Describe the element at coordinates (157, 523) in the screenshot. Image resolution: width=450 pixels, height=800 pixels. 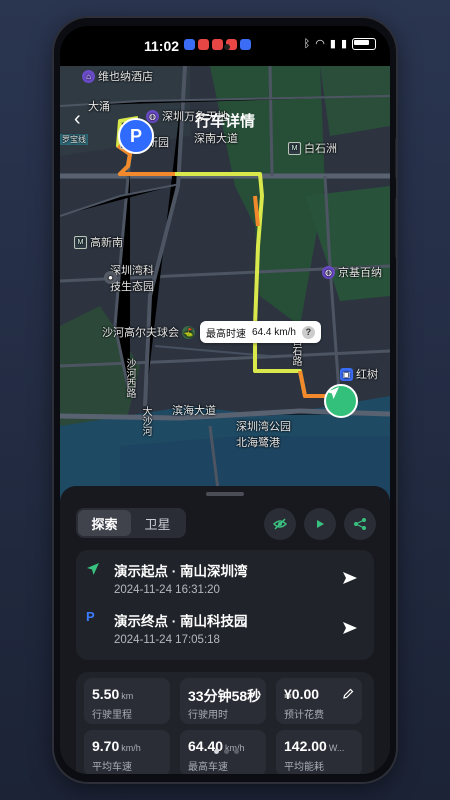
I see `tab-satellite: 卫星` at that location.